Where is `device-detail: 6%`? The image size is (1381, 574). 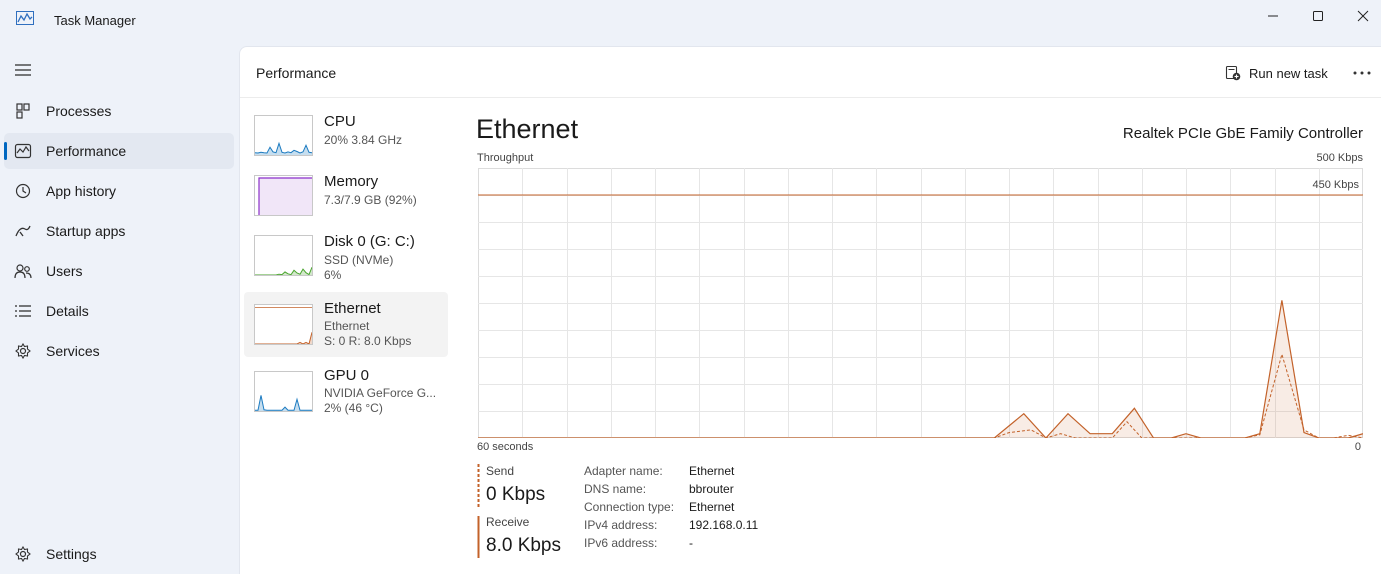 device-detail: 6% is located at coordinates (333, 275).